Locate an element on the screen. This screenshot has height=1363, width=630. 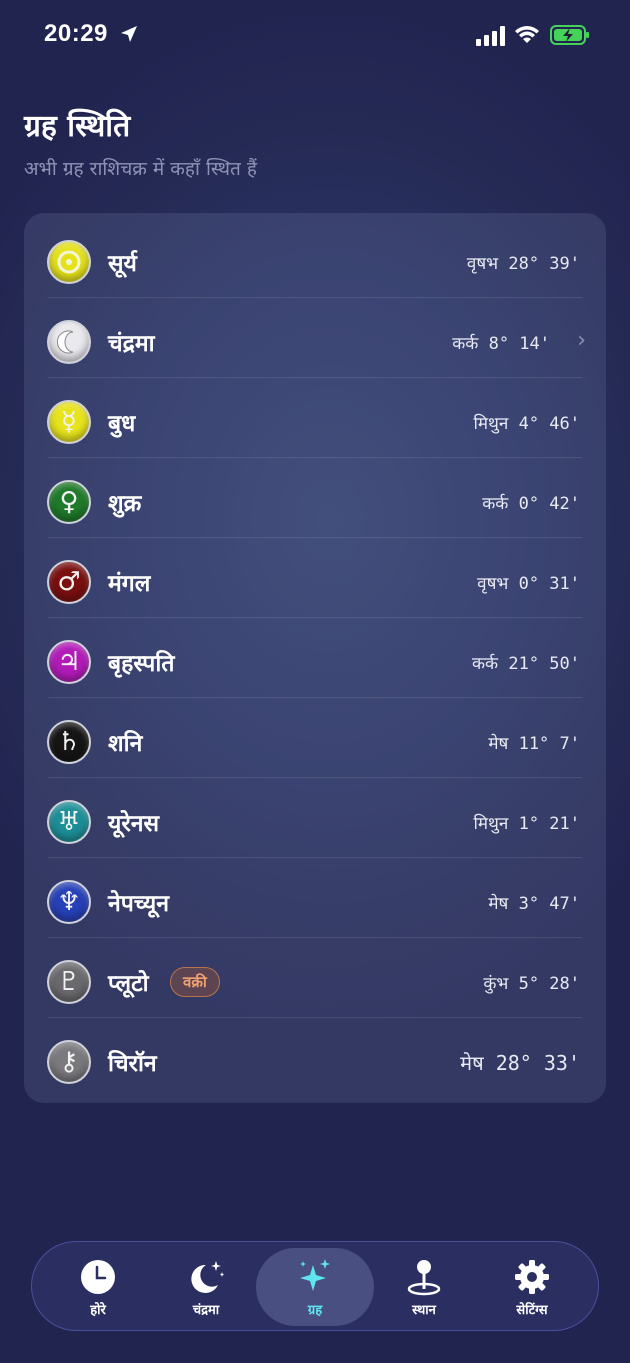
sun-icon is located at coordinates (69, 262).